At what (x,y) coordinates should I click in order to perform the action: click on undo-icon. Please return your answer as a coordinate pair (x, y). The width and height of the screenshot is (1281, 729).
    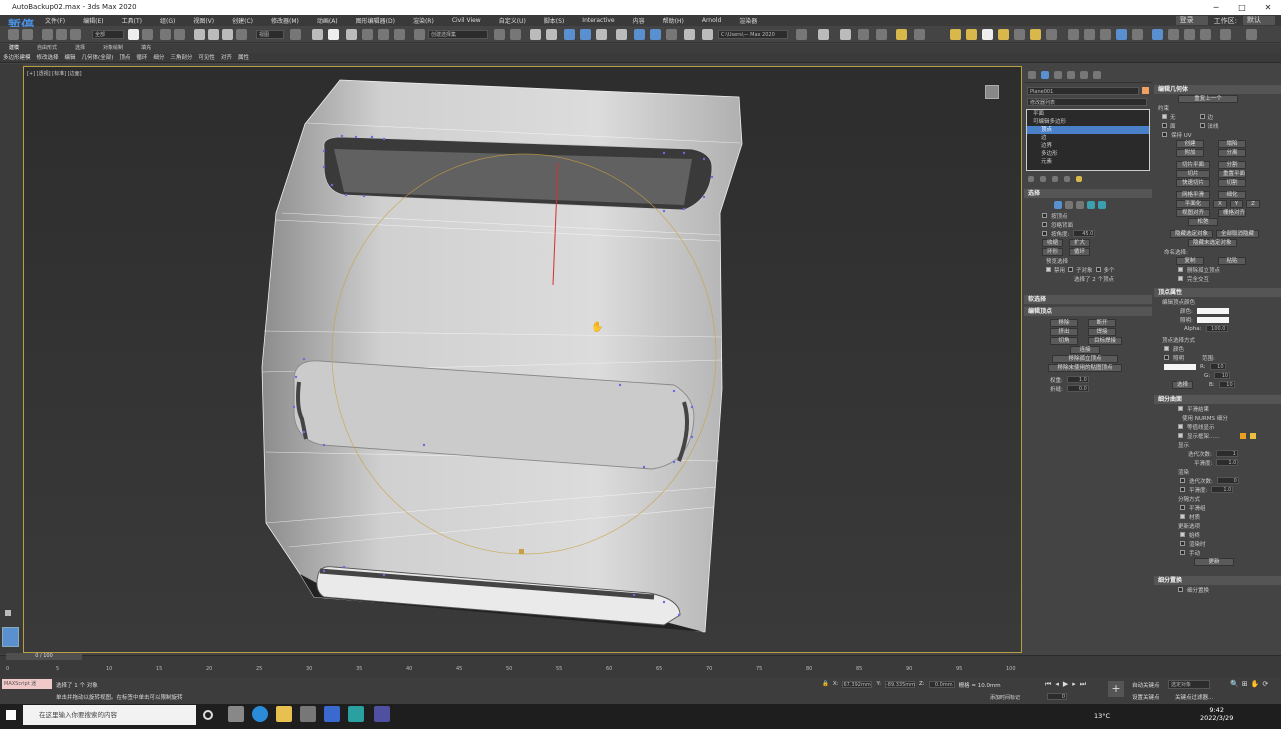
    Looking at the image, I should click on (13, 34).